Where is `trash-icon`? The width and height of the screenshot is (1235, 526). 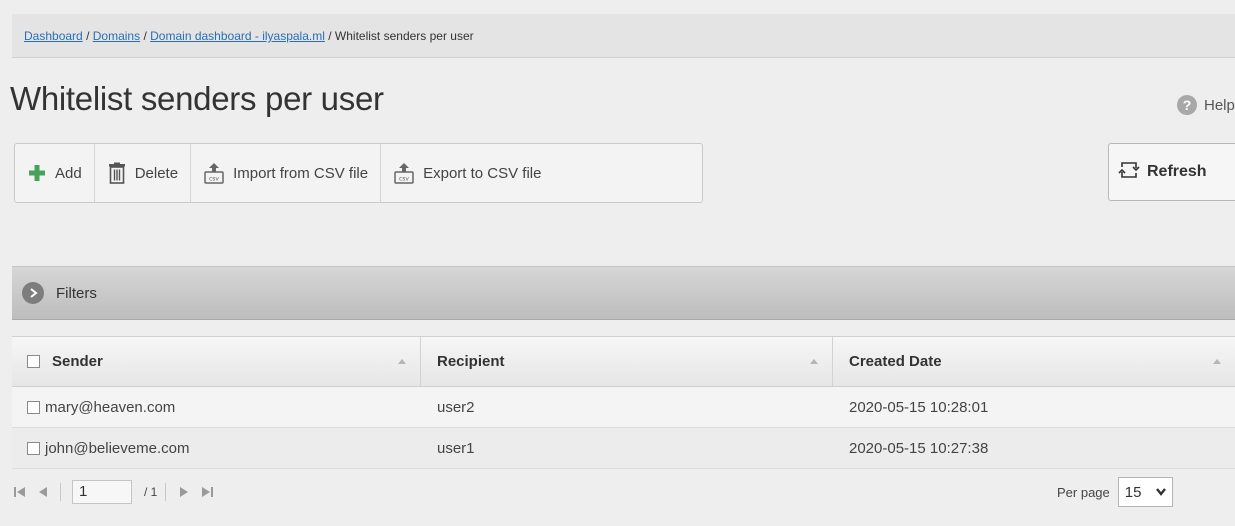
trash-icon is located at coordinates (117, 173).